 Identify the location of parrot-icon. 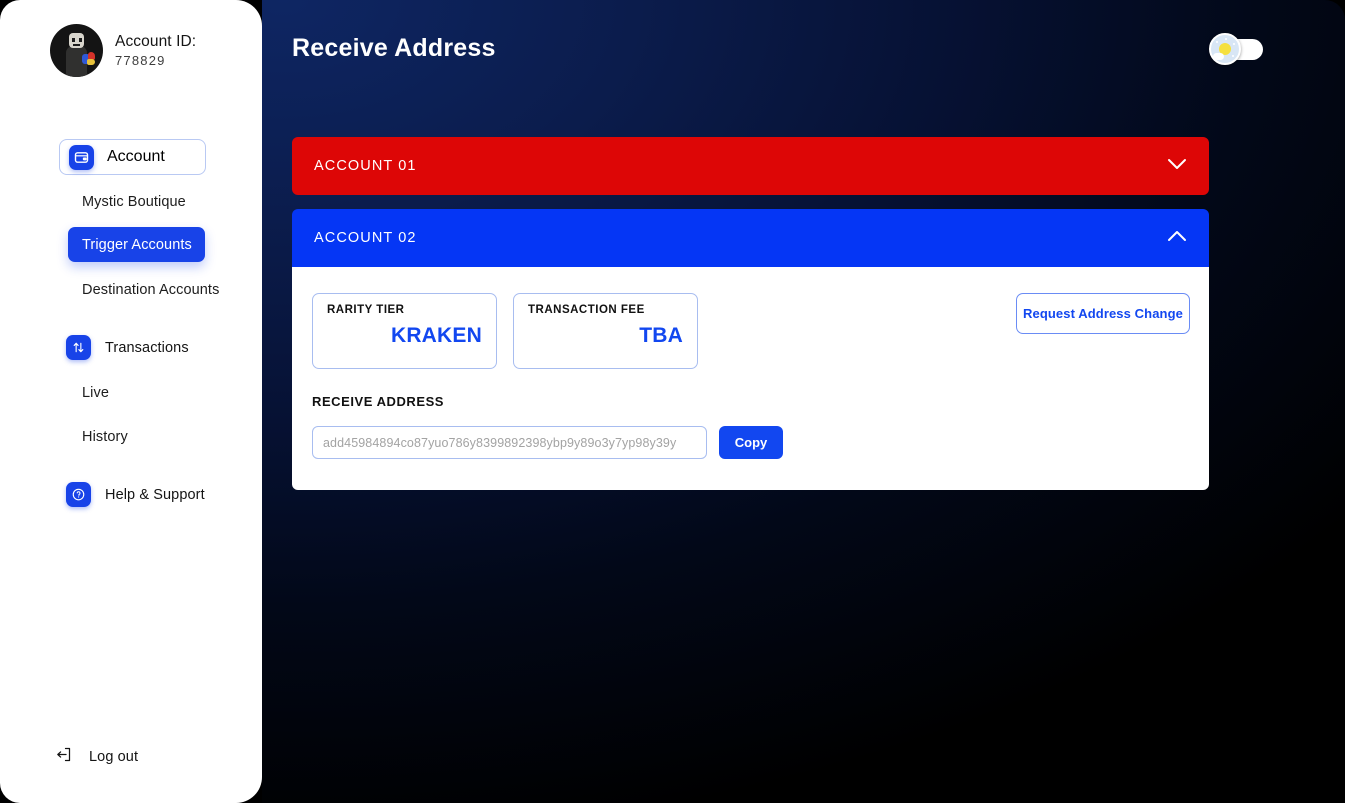
(89, 59).